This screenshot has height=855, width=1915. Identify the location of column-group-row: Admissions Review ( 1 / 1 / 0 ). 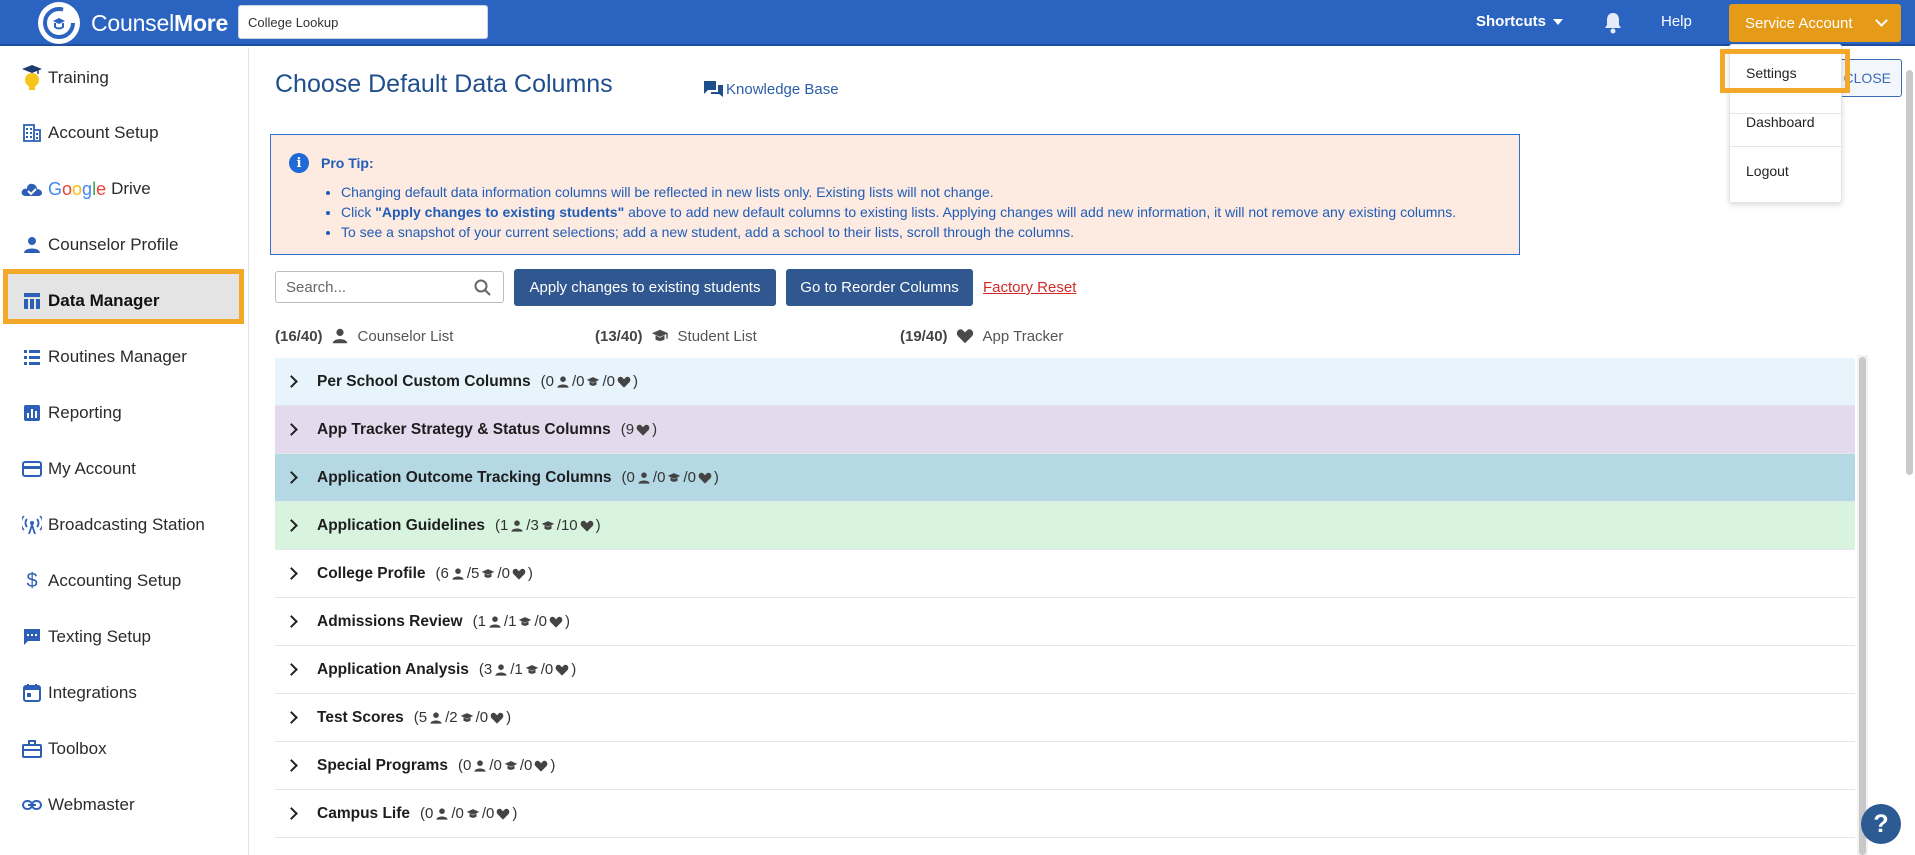
(1065, 622).